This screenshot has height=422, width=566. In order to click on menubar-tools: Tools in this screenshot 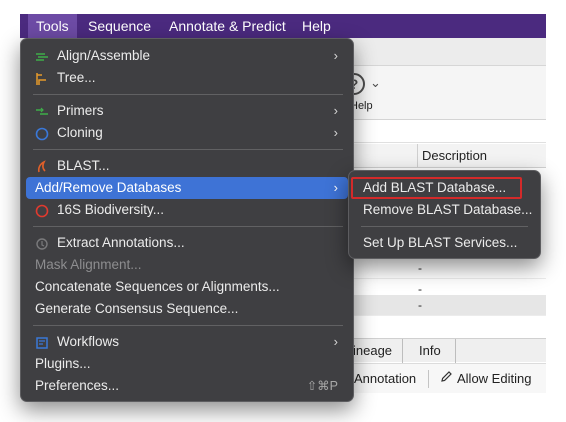, I will do `click(52, 26)`.